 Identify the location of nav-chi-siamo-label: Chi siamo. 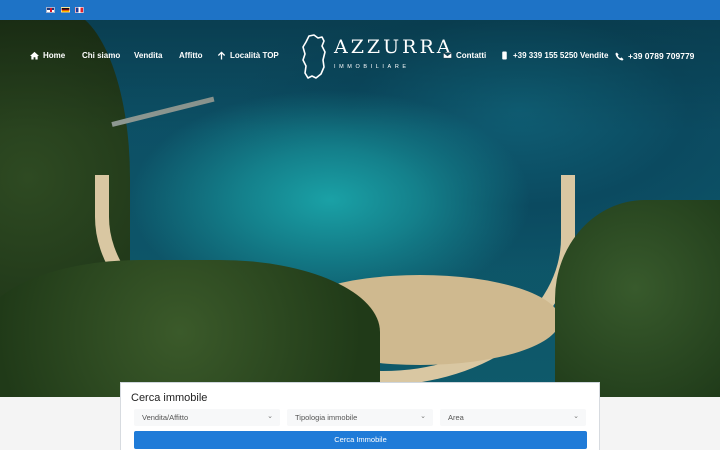
(101, 55).